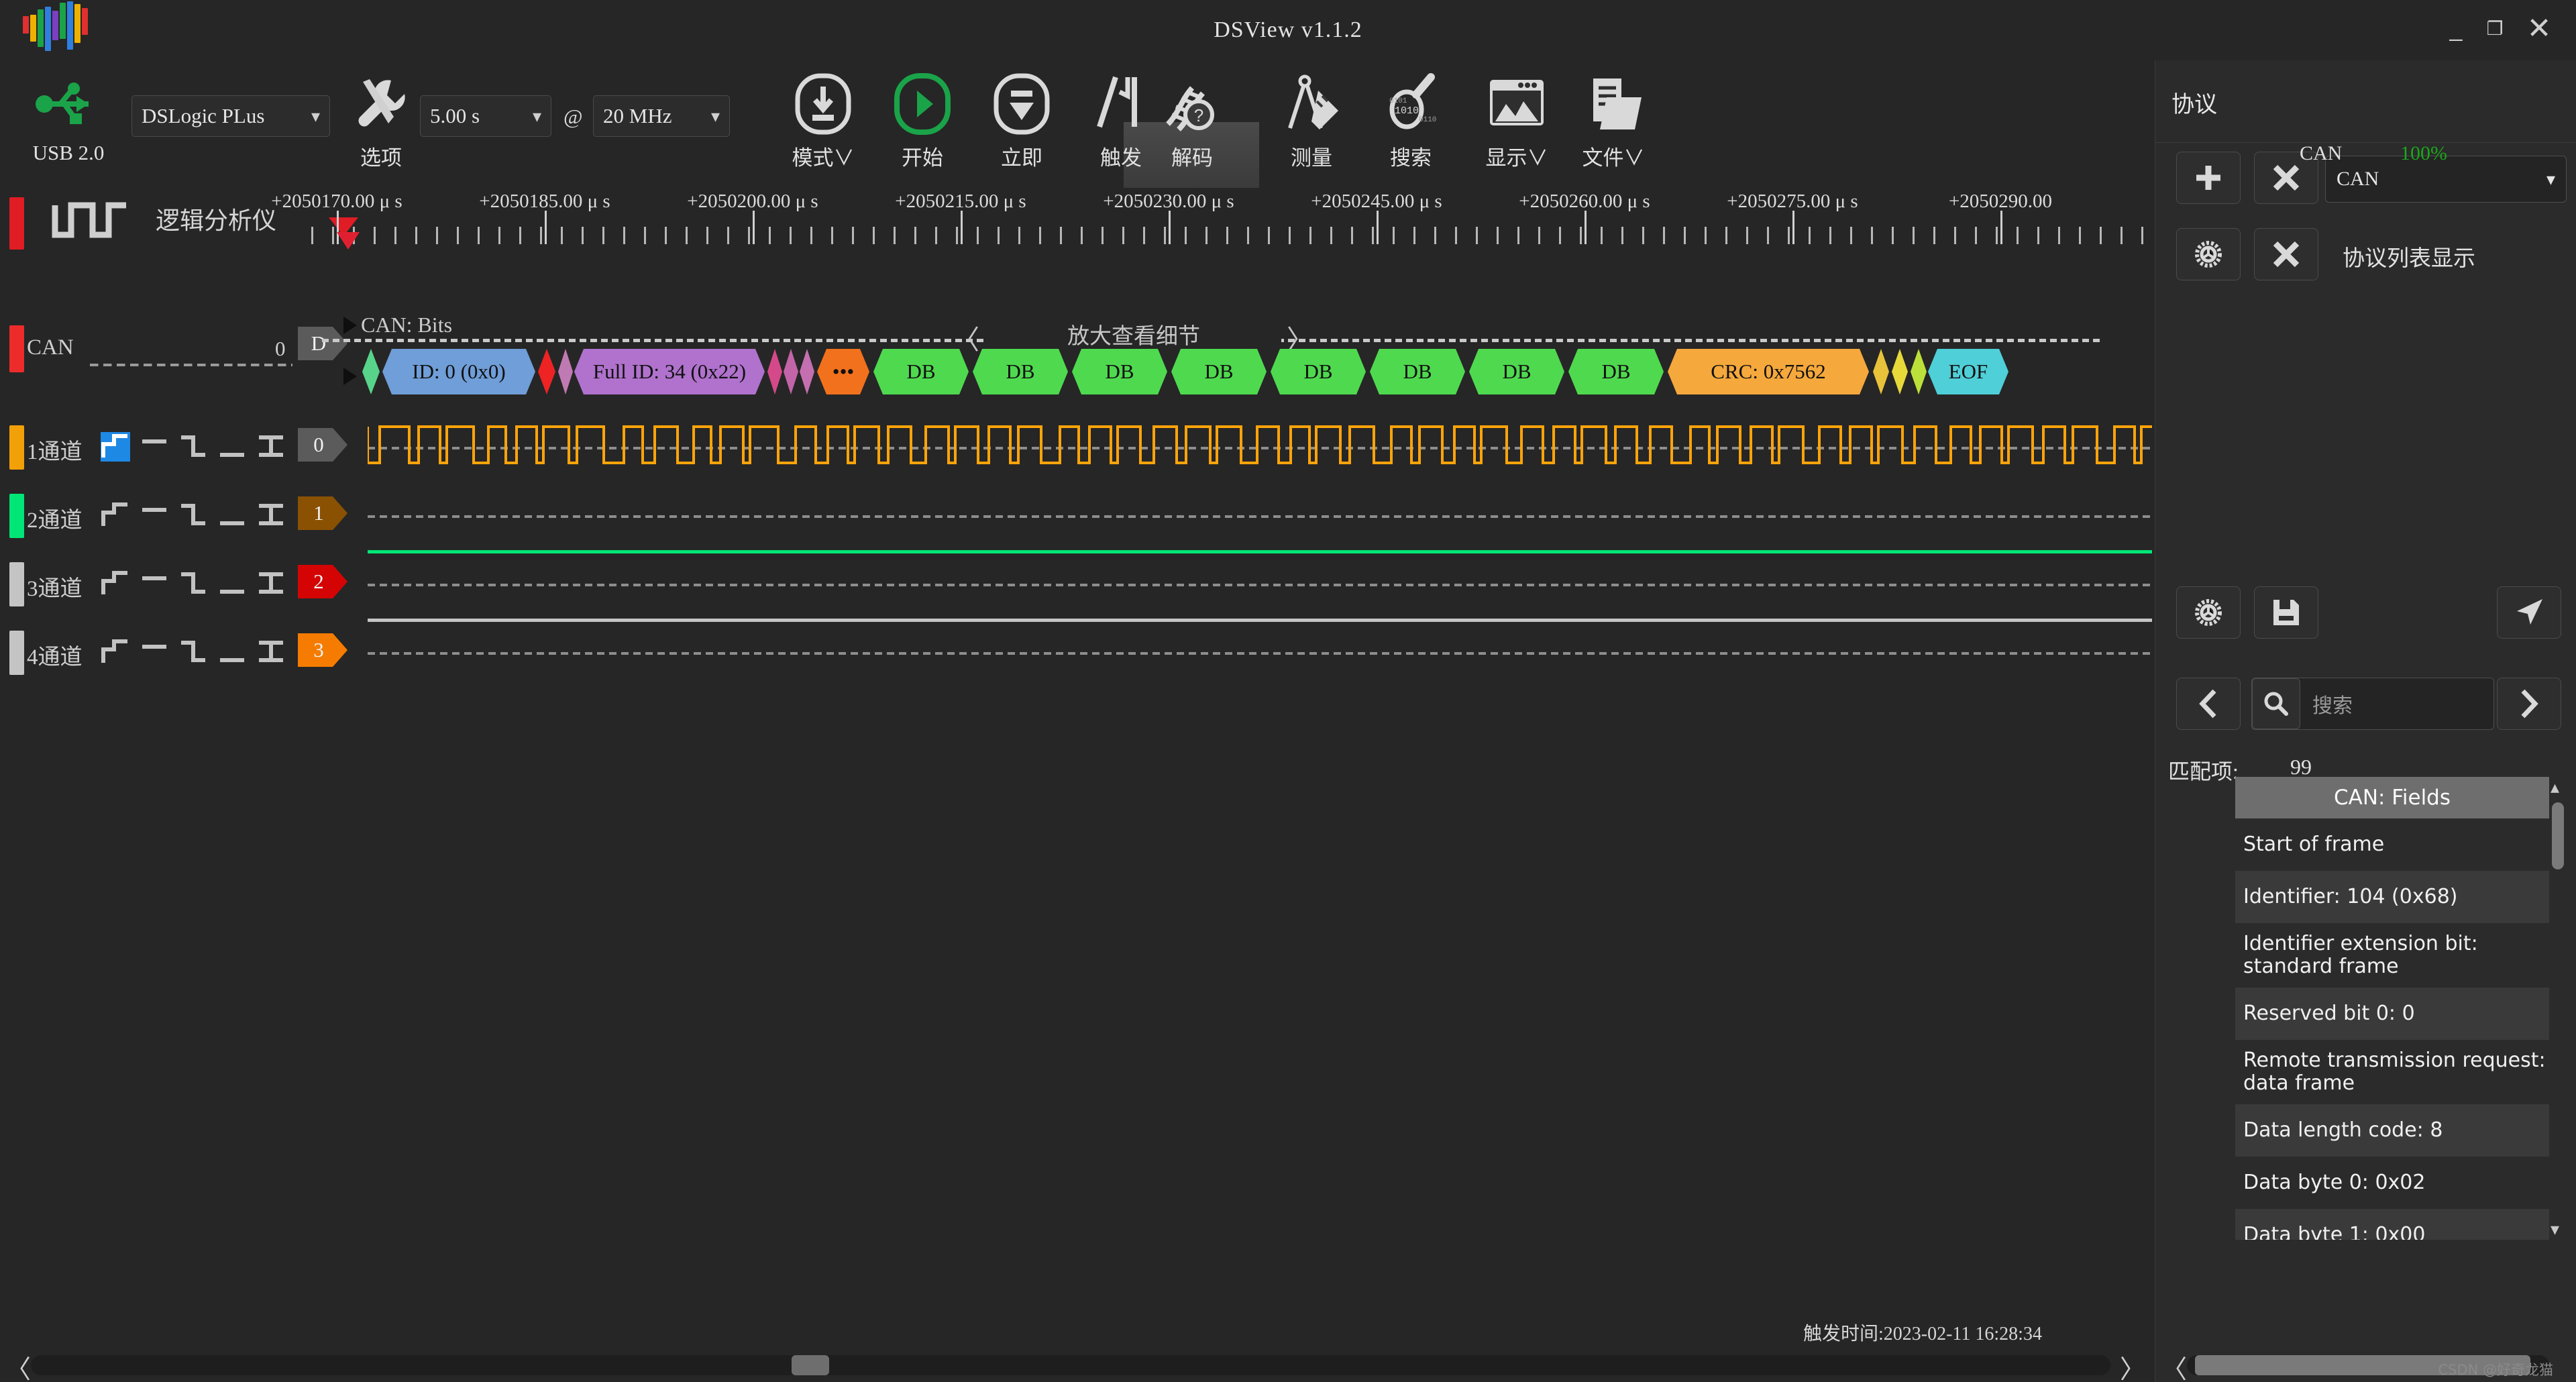  What do you see at coordinates (350, 325) in the screenshot?
I see `decode-expand-icon` at bounding box center [350, 325].